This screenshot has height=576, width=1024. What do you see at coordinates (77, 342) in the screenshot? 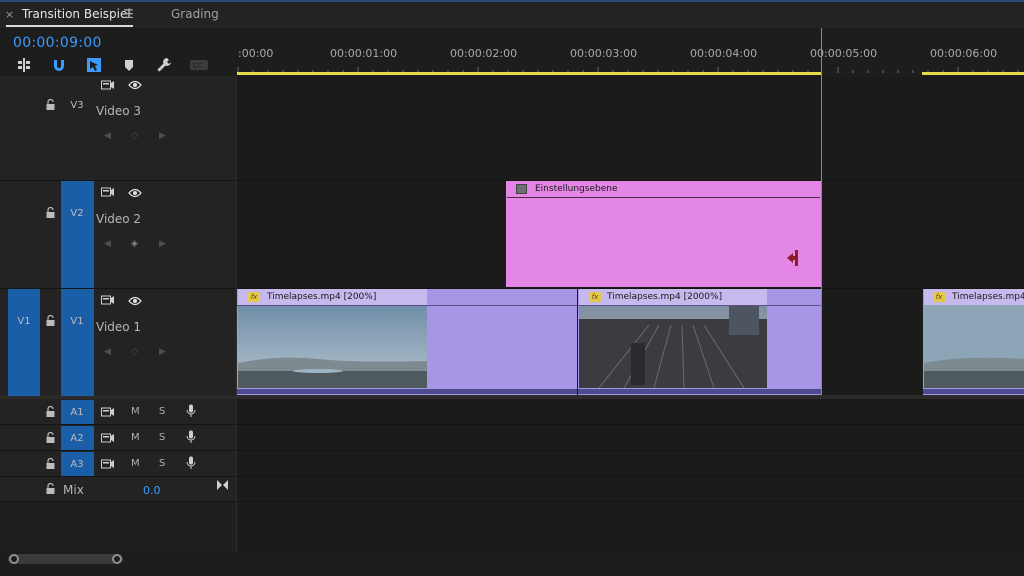
I see `track-target-v1` at bounding box center [77, 342].